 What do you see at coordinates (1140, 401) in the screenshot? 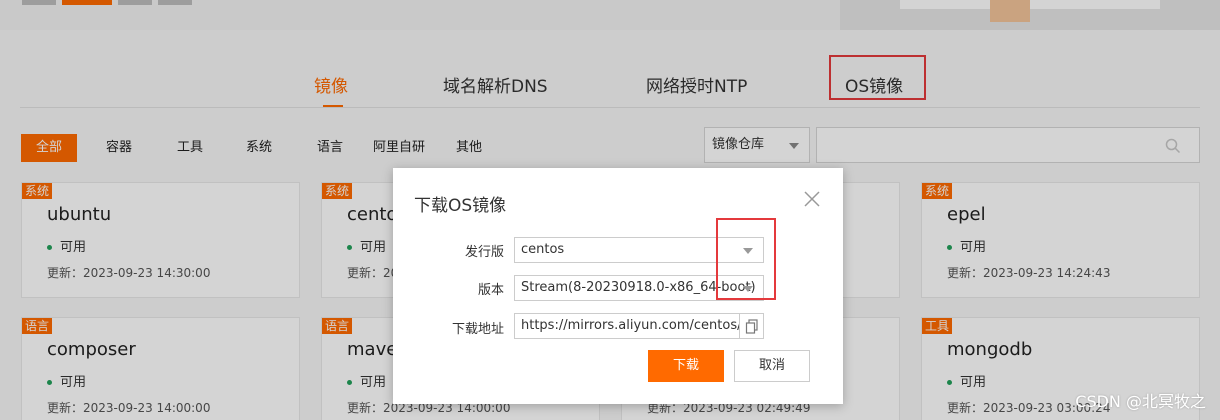
I see `watermark: CSDN @北冥牧之` at bounding box center [1140, 401].